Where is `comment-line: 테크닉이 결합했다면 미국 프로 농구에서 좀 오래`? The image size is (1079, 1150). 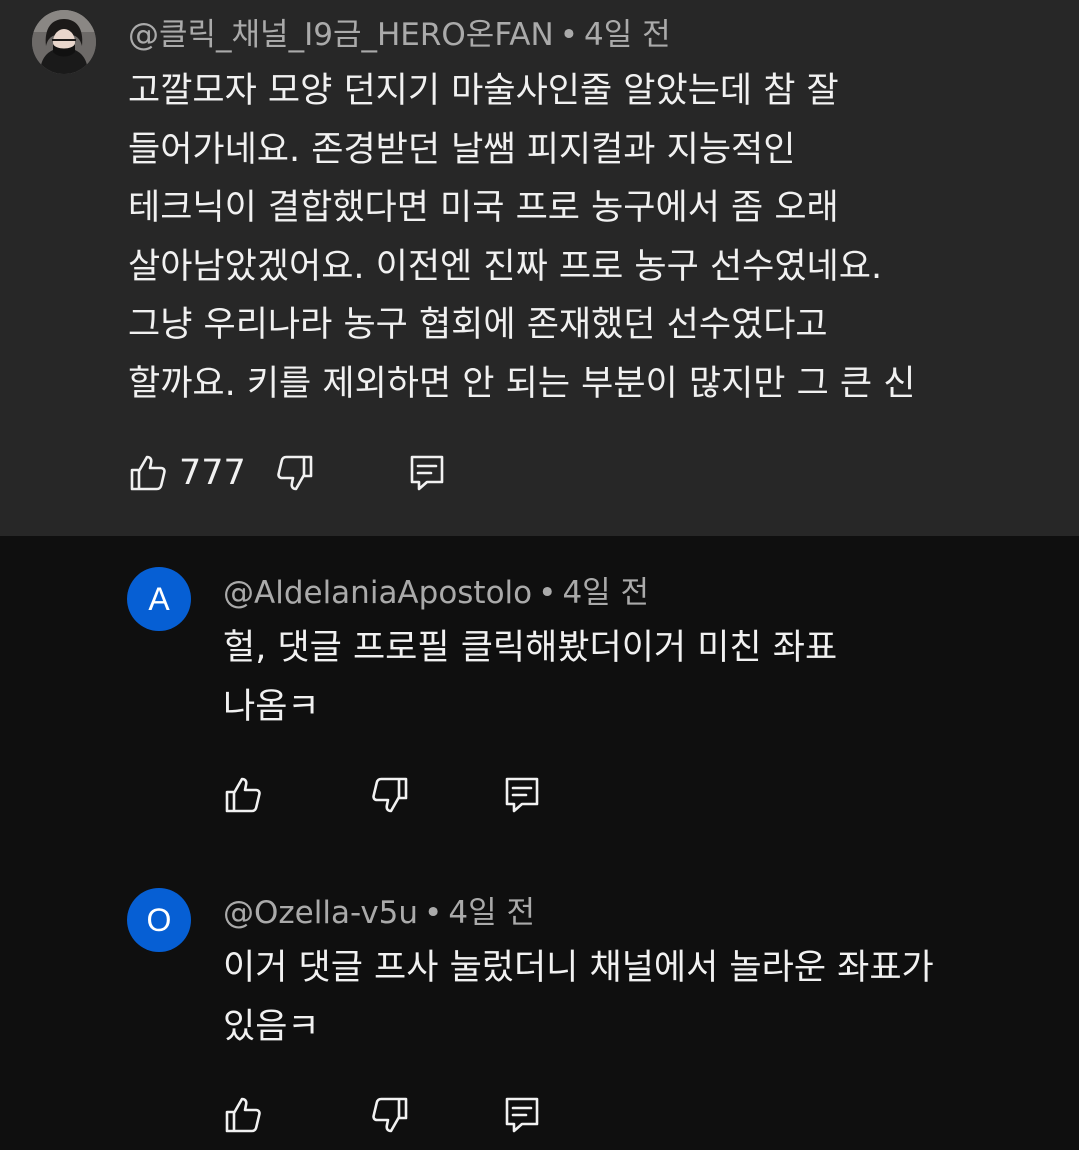 comment-line: 테크닉이 결합했다면 미국 프로 농구에서 좀 오래 is located at coordinates (483, 208).